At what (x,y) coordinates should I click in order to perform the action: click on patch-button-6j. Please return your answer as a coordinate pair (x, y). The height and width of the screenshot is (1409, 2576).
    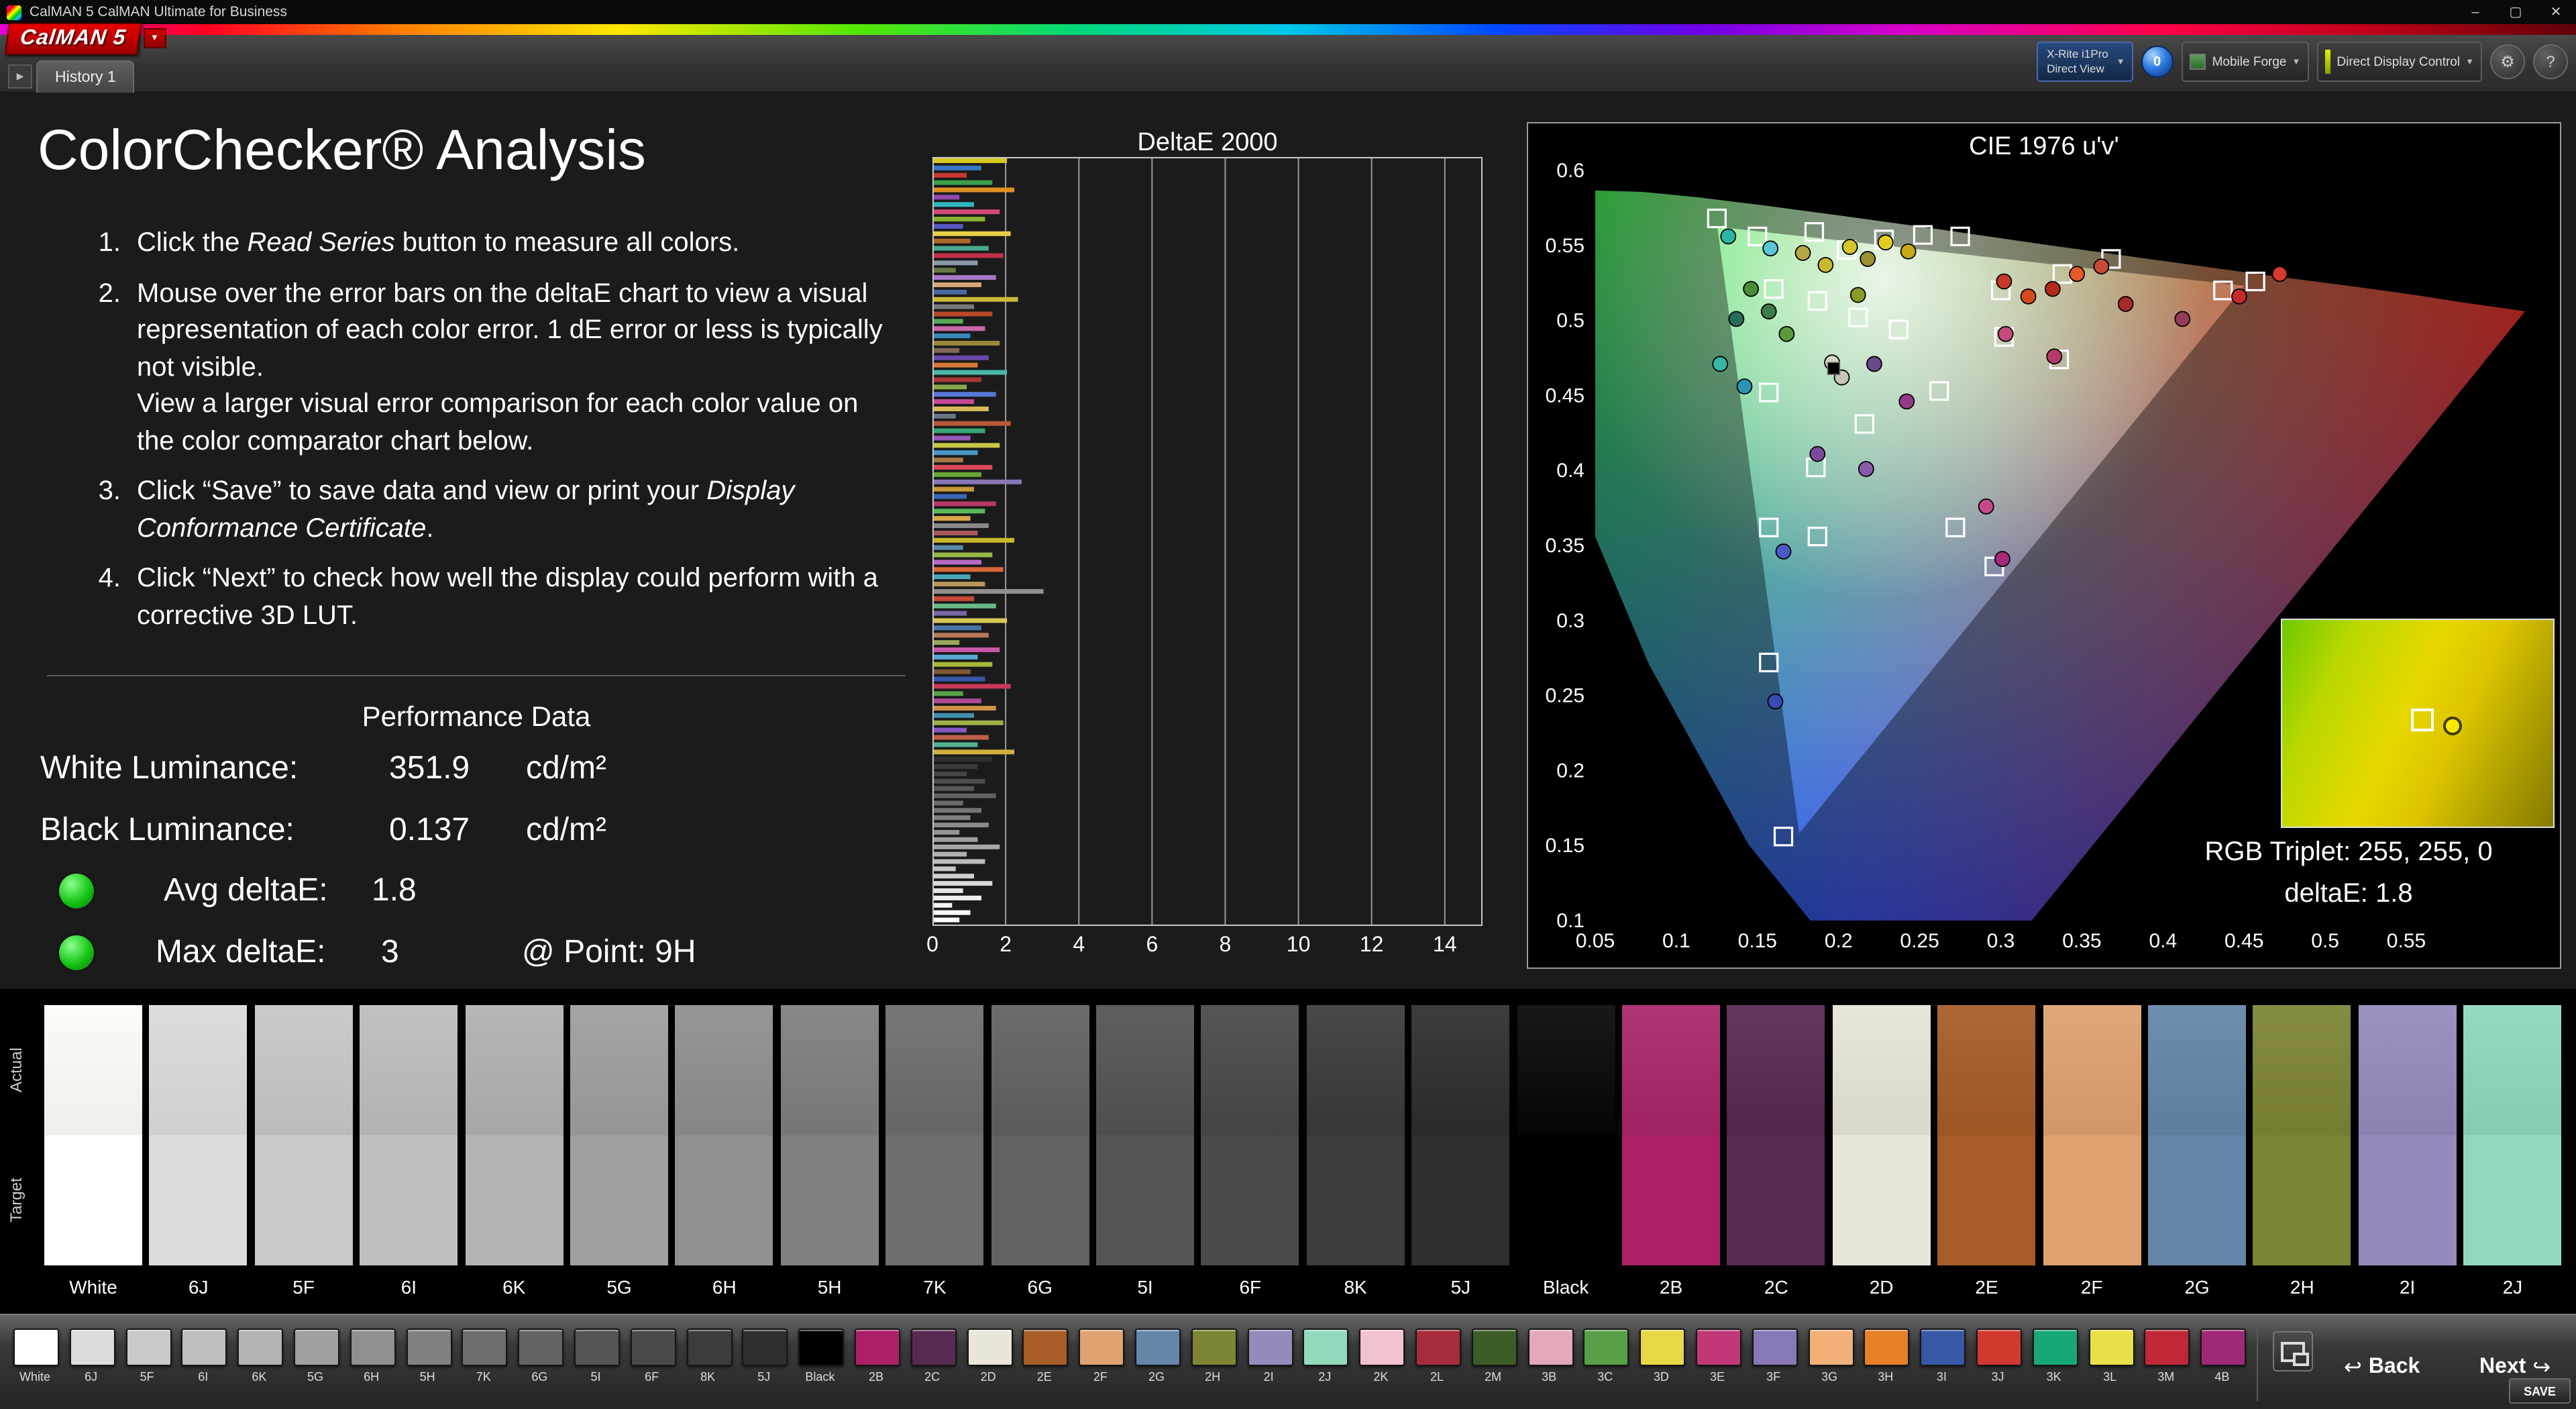
    Looking at the image, I should click on (92, 1347).